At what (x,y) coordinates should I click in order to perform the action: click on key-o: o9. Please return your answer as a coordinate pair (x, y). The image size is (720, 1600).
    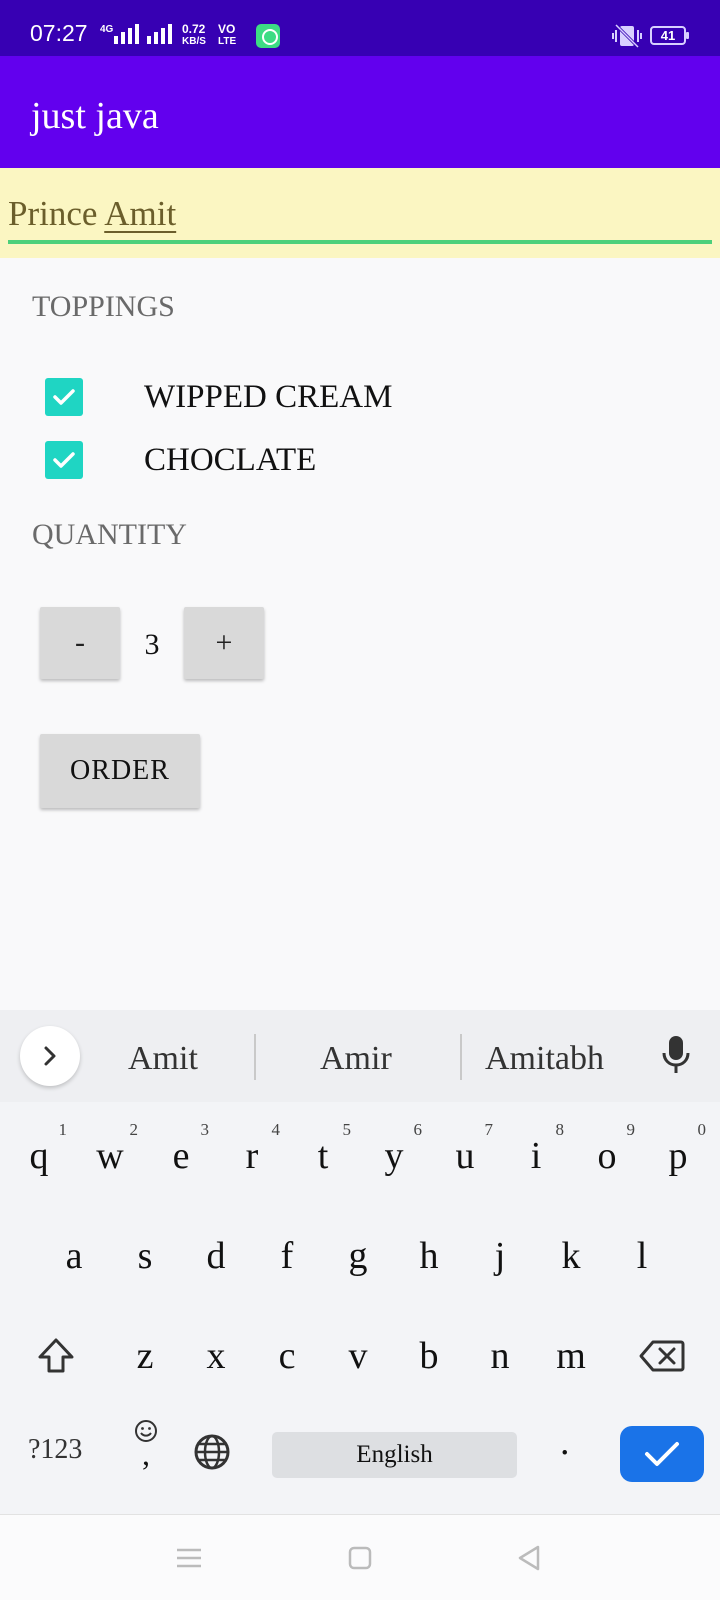
    Looking at the image, I should click on (607, 1156).